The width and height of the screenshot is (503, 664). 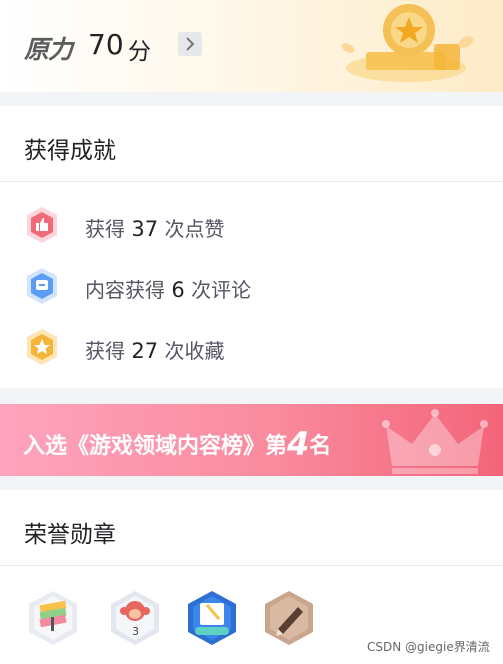 What do you see at coordinates (155, 351) in the screenshot?
I see `achievement-text: 获得 27 次收藏` at bounding box center [155, 351].